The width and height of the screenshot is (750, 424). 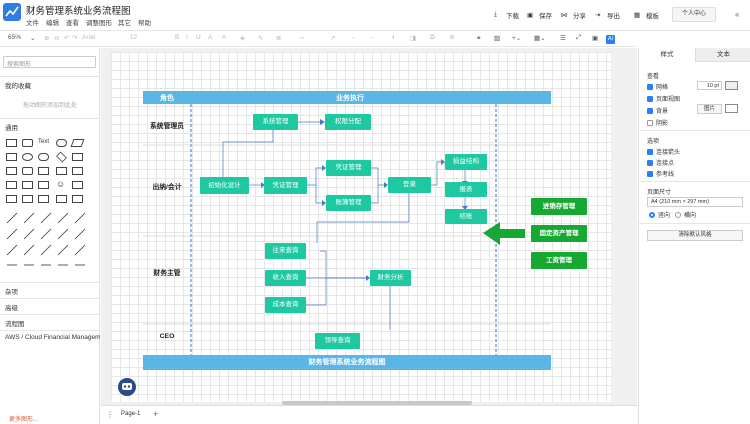 What do you see at coordinates (167, 273) in the screenshot?
I see `role-finance-head: 财务主管` at bounding box center [167, 273].